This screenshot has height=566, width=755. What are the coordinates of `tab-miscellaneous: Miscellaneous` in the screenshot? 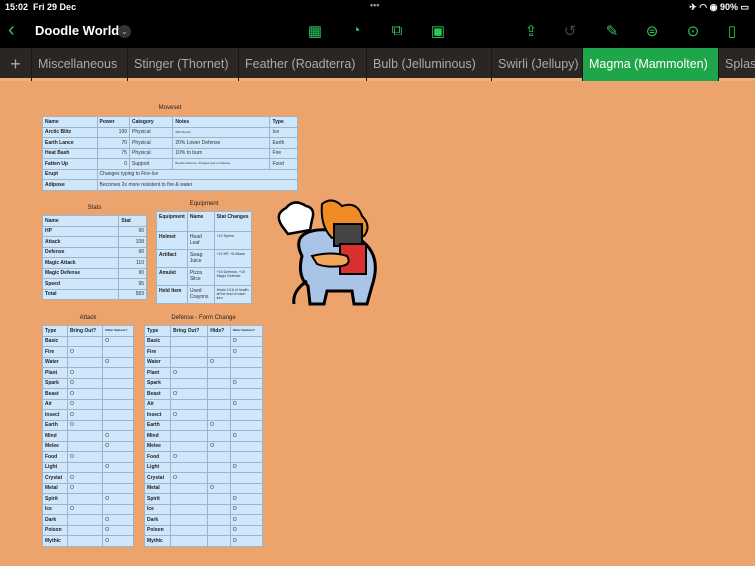 It's located at (79, 64).